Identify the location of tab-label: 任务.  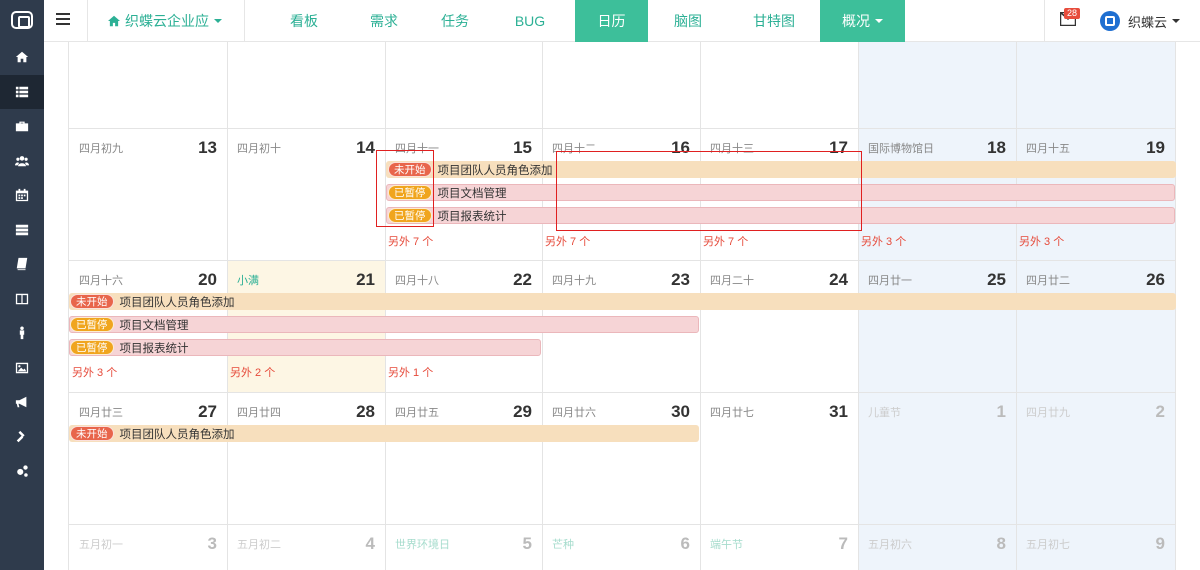
(455, 21).